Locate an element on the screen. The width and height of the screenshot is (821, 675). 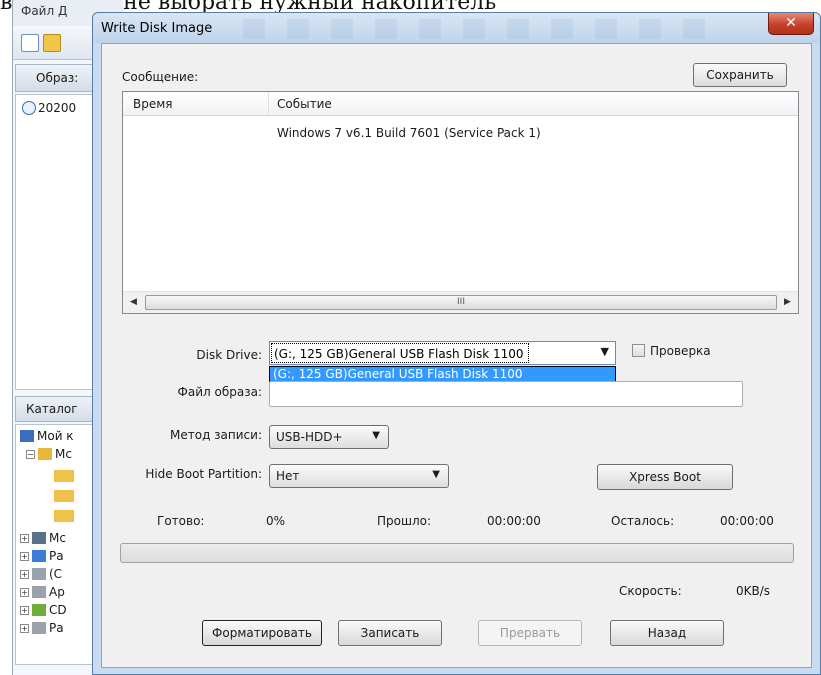
title-bar: Write Disk Image ✕ is located at coordinates (456, 28).